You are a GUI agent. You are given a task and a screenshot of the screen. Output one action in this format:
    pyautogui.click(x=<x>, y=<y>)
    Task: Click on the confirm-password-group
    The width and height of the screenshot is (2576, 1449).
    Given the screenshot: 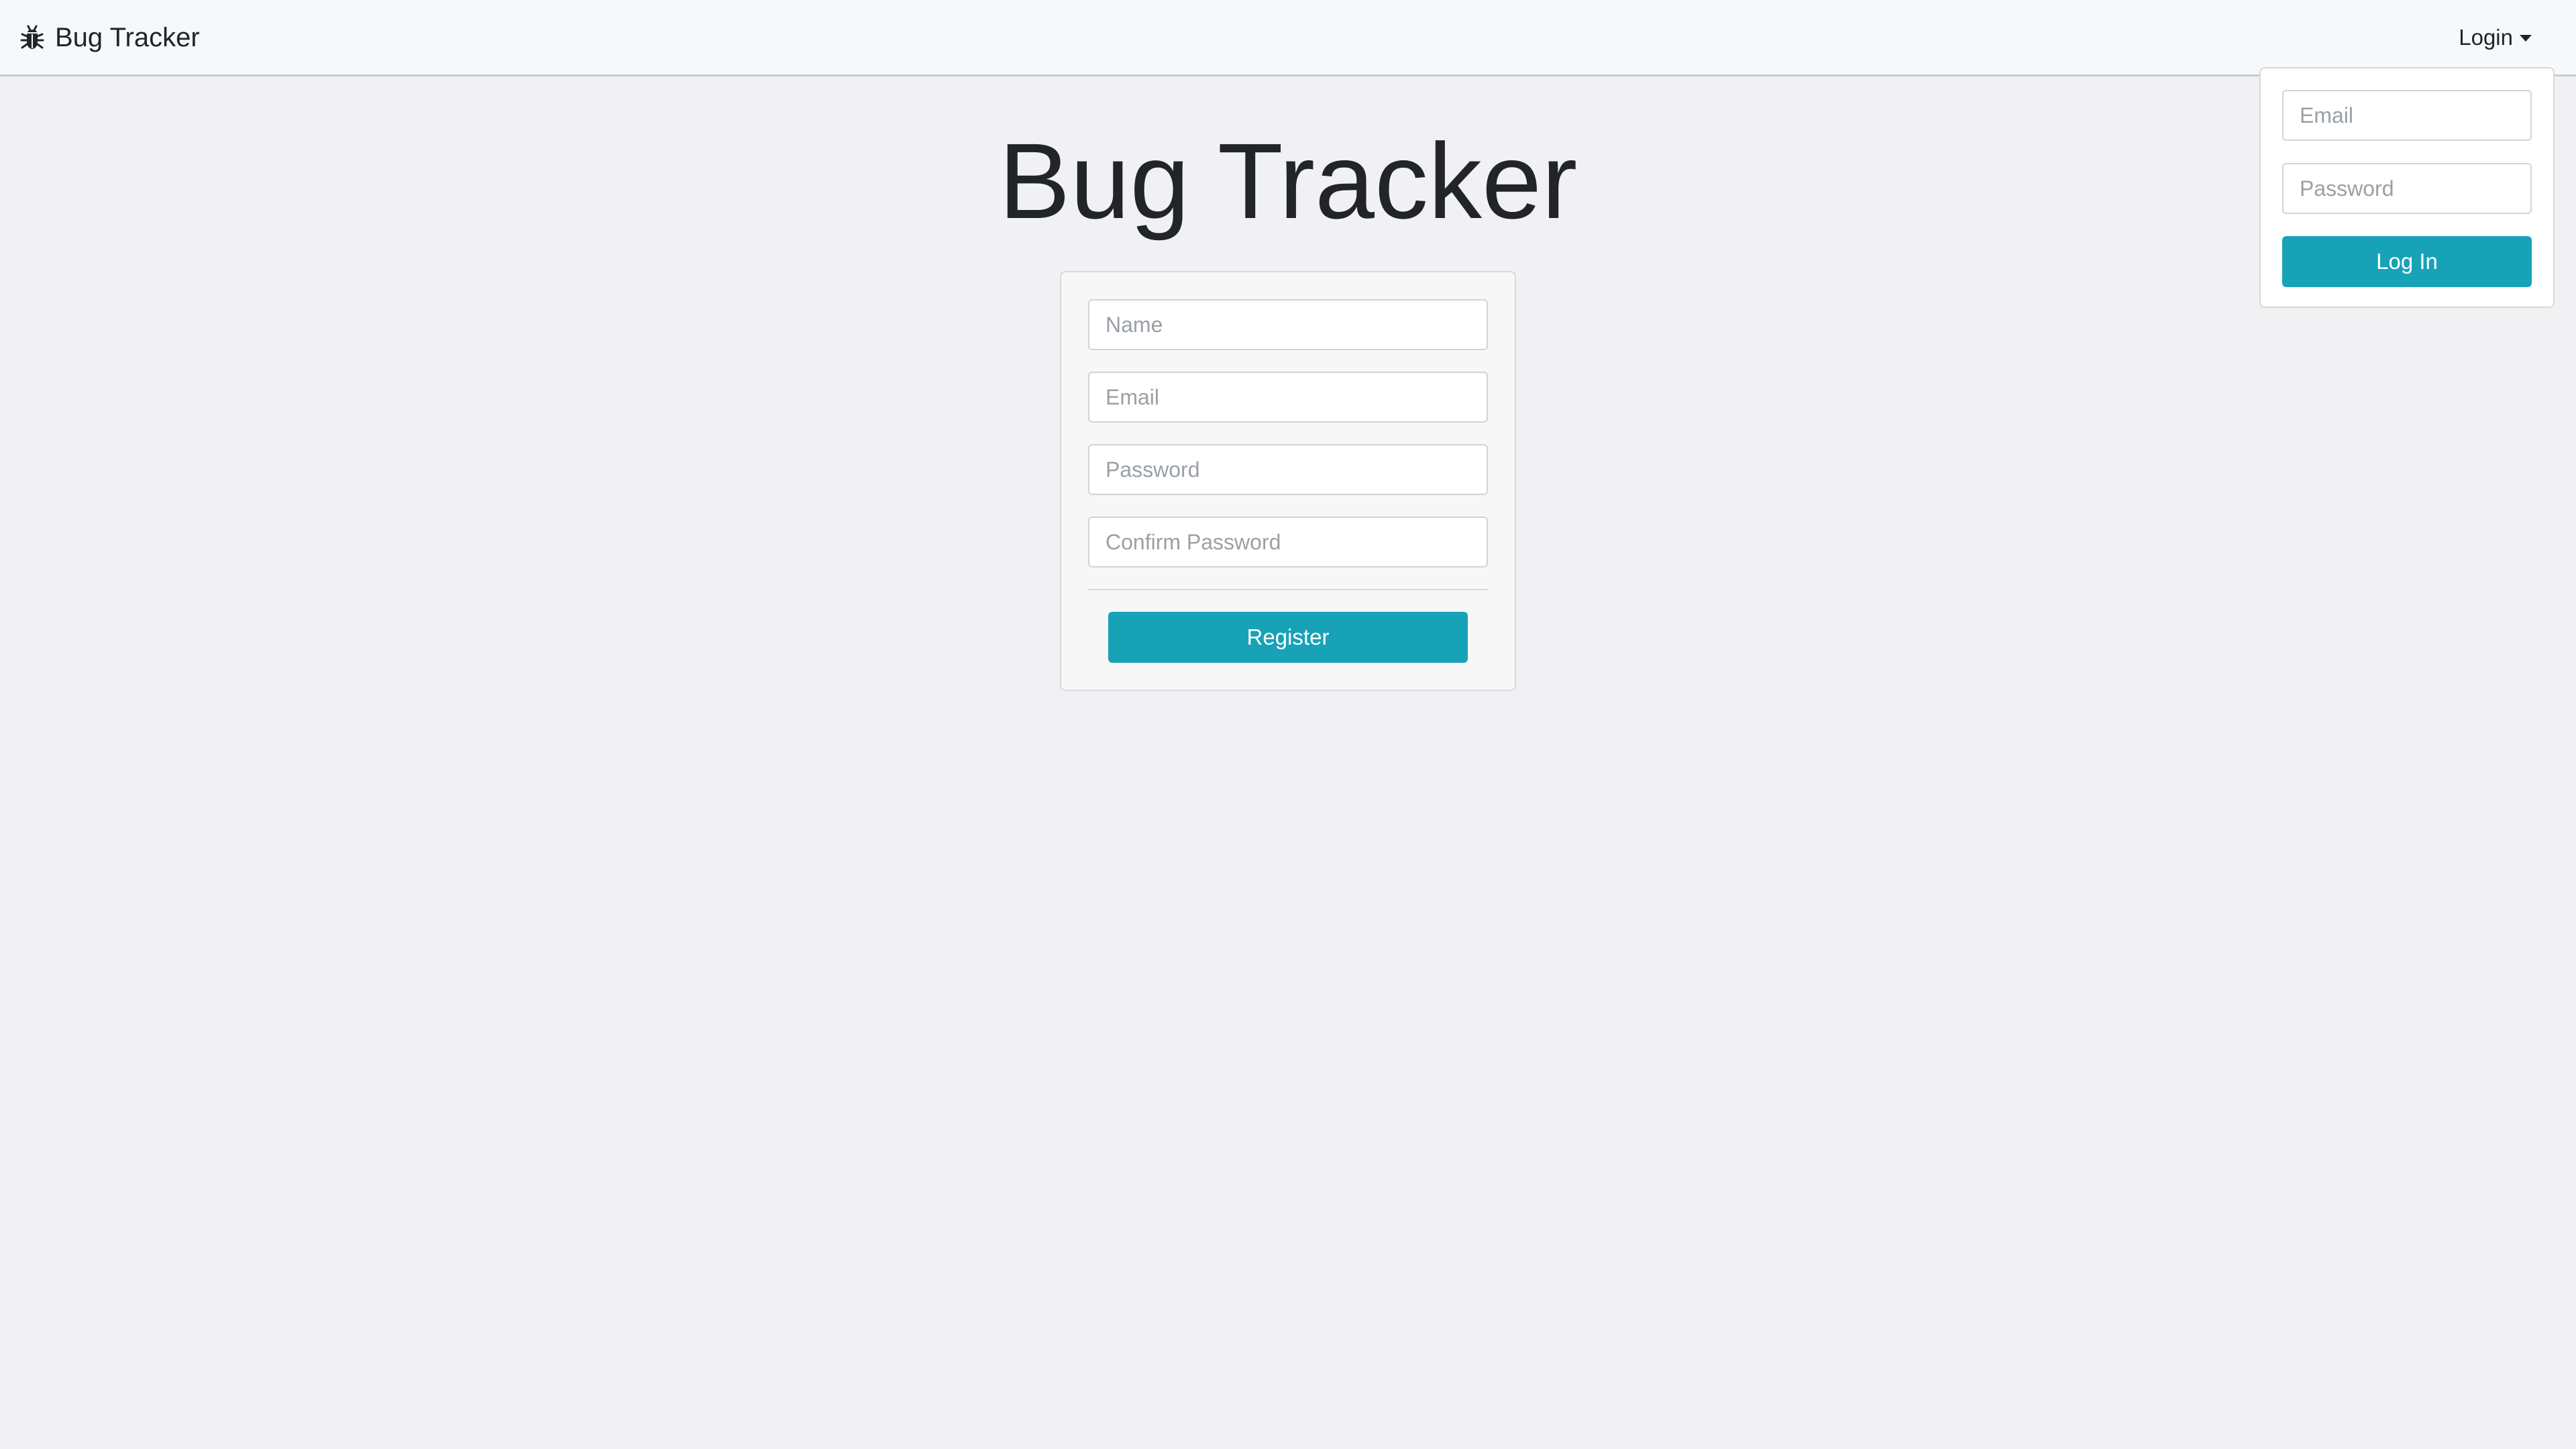 What is the action you would take?
    pyautogui.click(x=1288, y=542)
    